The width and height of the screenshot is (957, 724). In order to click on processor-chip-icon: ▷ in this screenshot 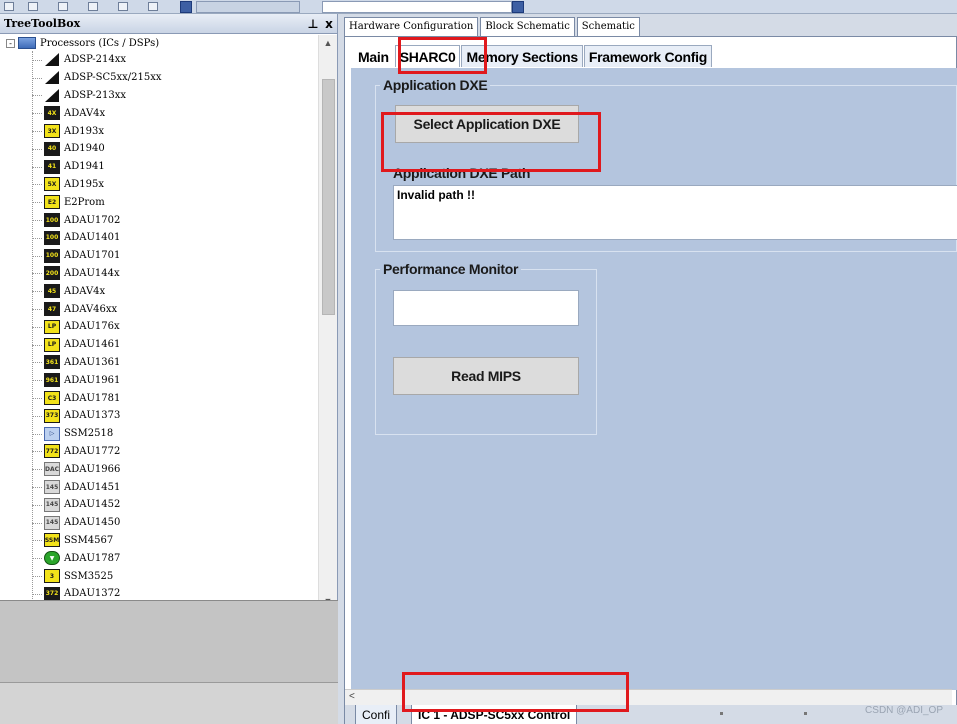, I will do `click(52, 433)`.